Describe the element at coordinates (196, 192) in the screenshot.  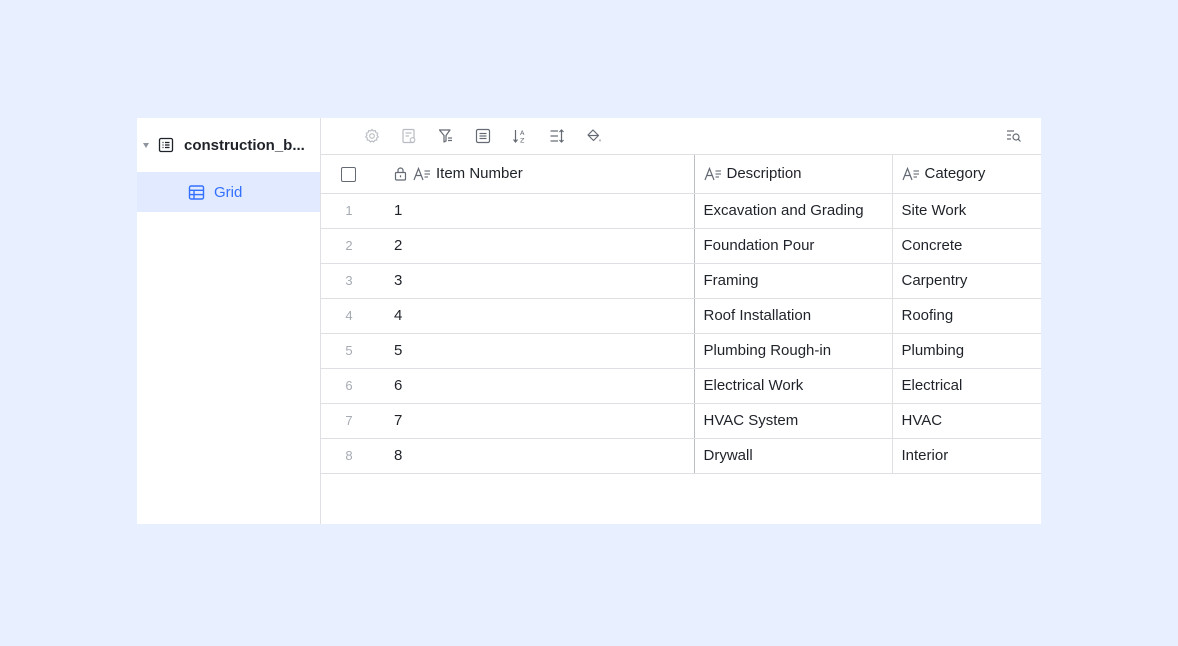
I see `grid-view-icon` at that location.